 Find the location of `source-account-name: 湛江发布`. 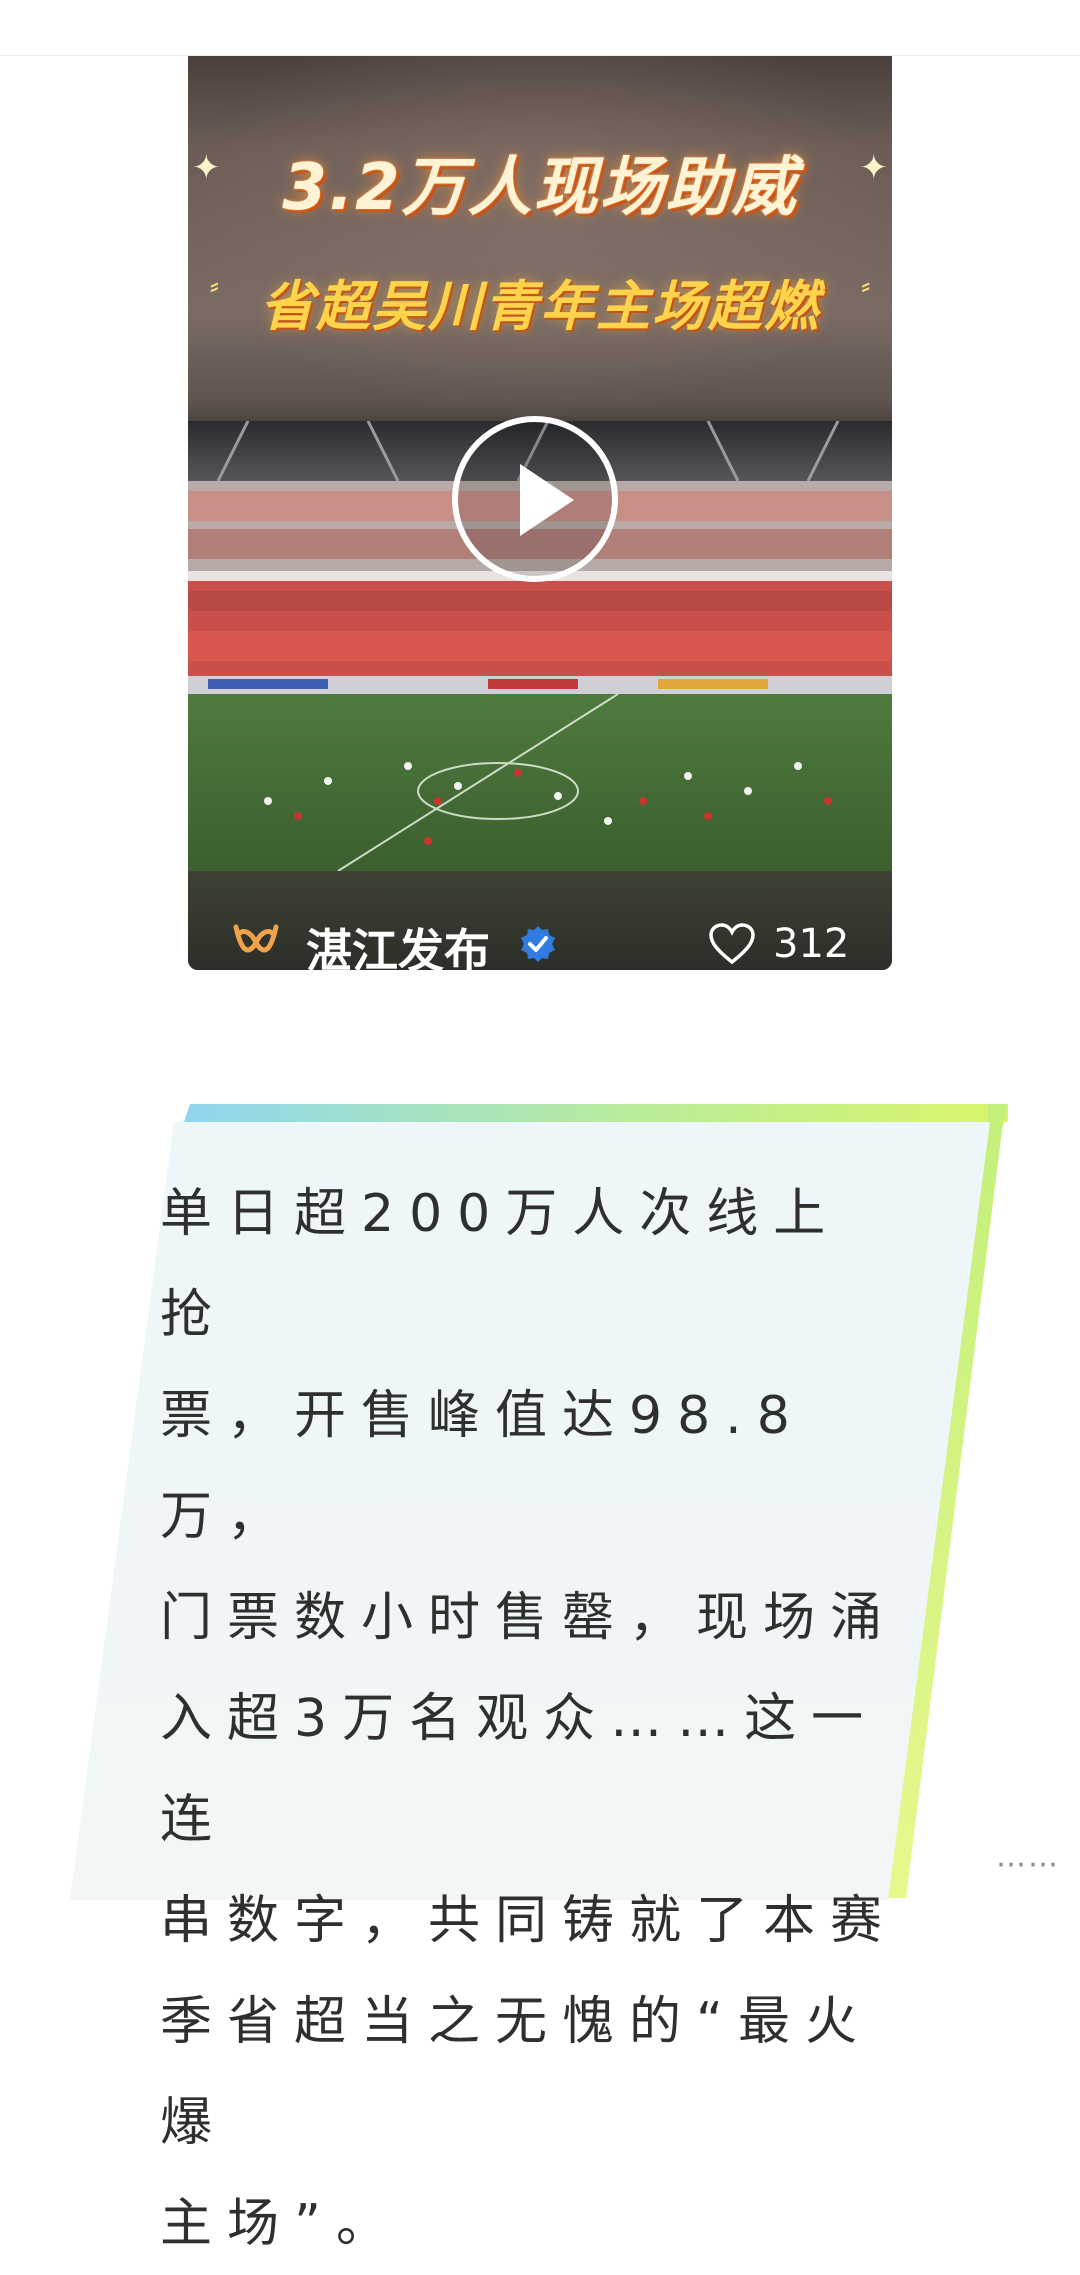

source-account-name: 湛江发布 is located at coordinates (398, 942).